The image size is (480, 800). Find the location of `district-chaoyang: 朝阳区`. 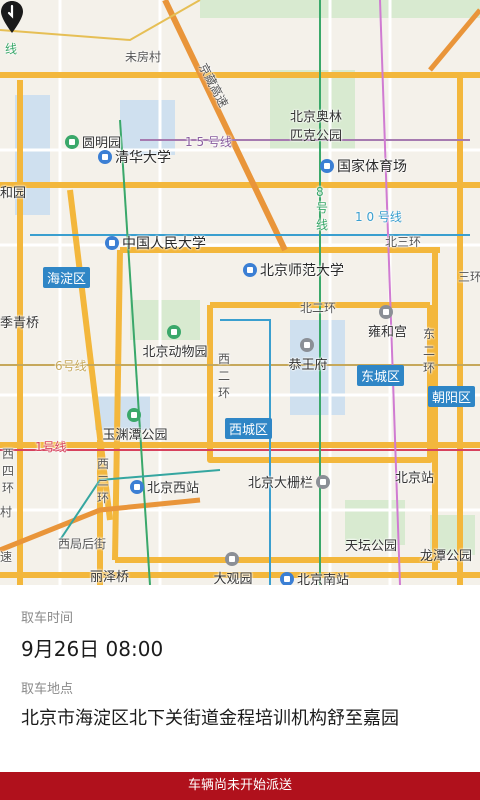

district-chaoyang: 朝阳区 is located at coordinates (452, 396).